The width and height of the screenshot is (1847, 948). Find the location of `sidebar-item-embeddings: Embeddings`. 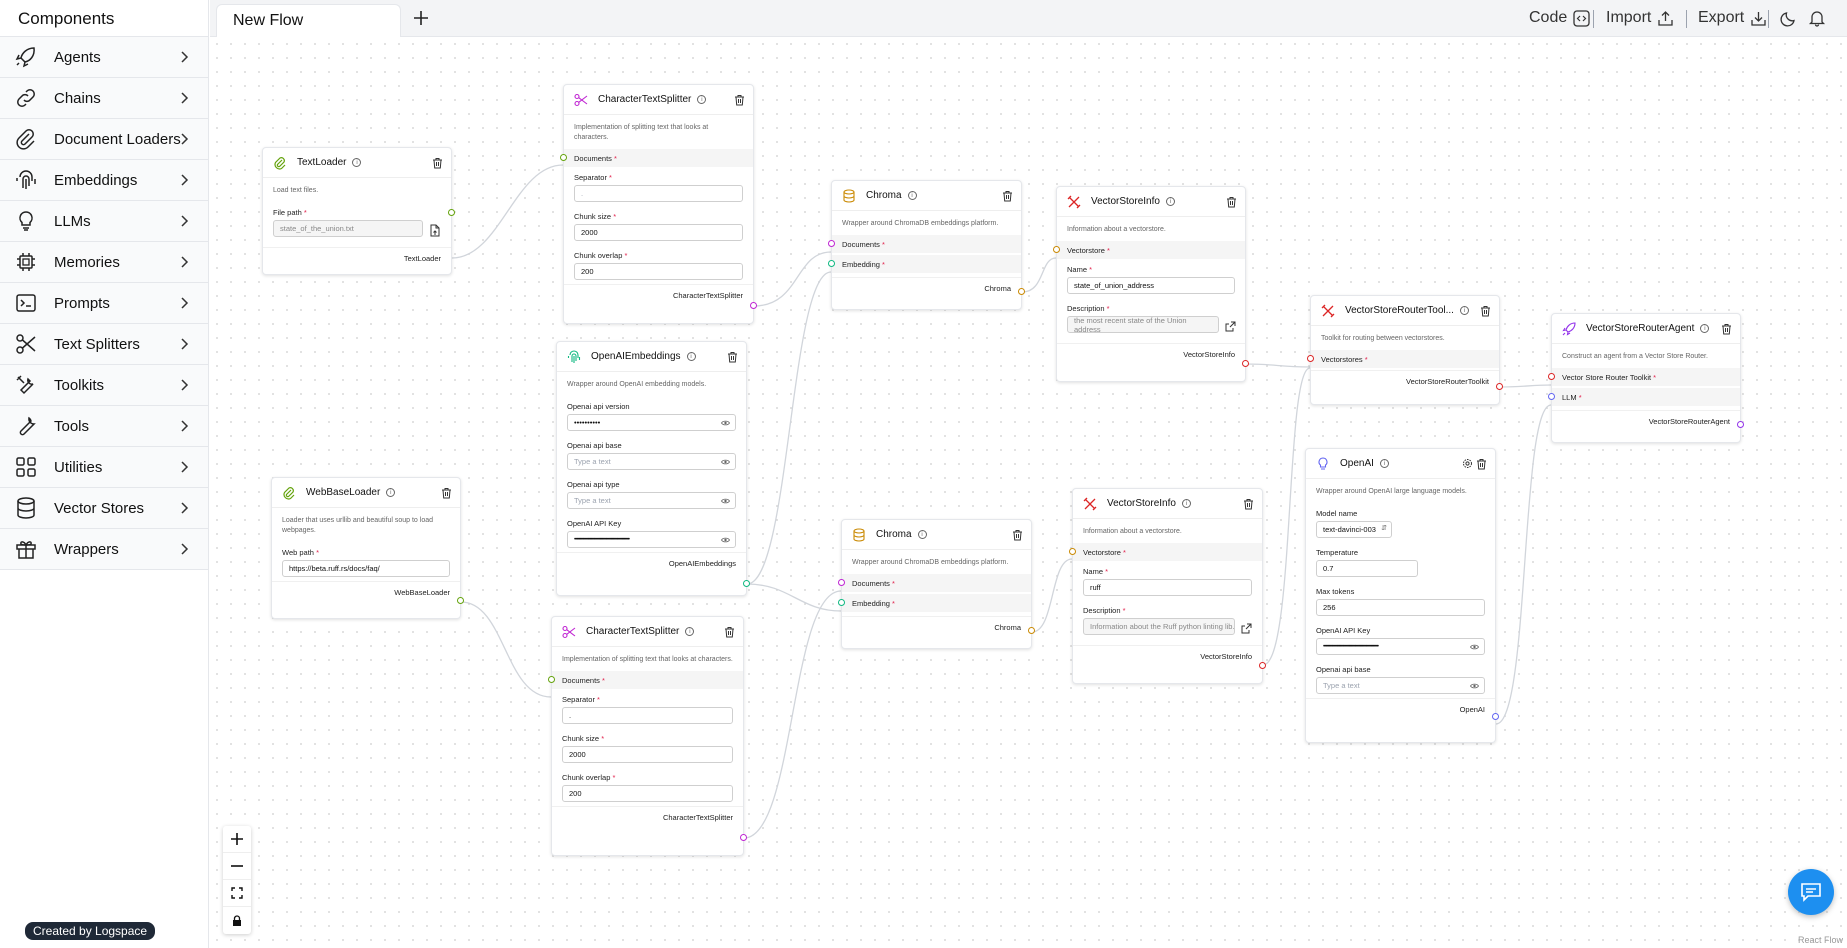

sidebar-item-embeddings: Embeddings is located at coordinates (104, 180).